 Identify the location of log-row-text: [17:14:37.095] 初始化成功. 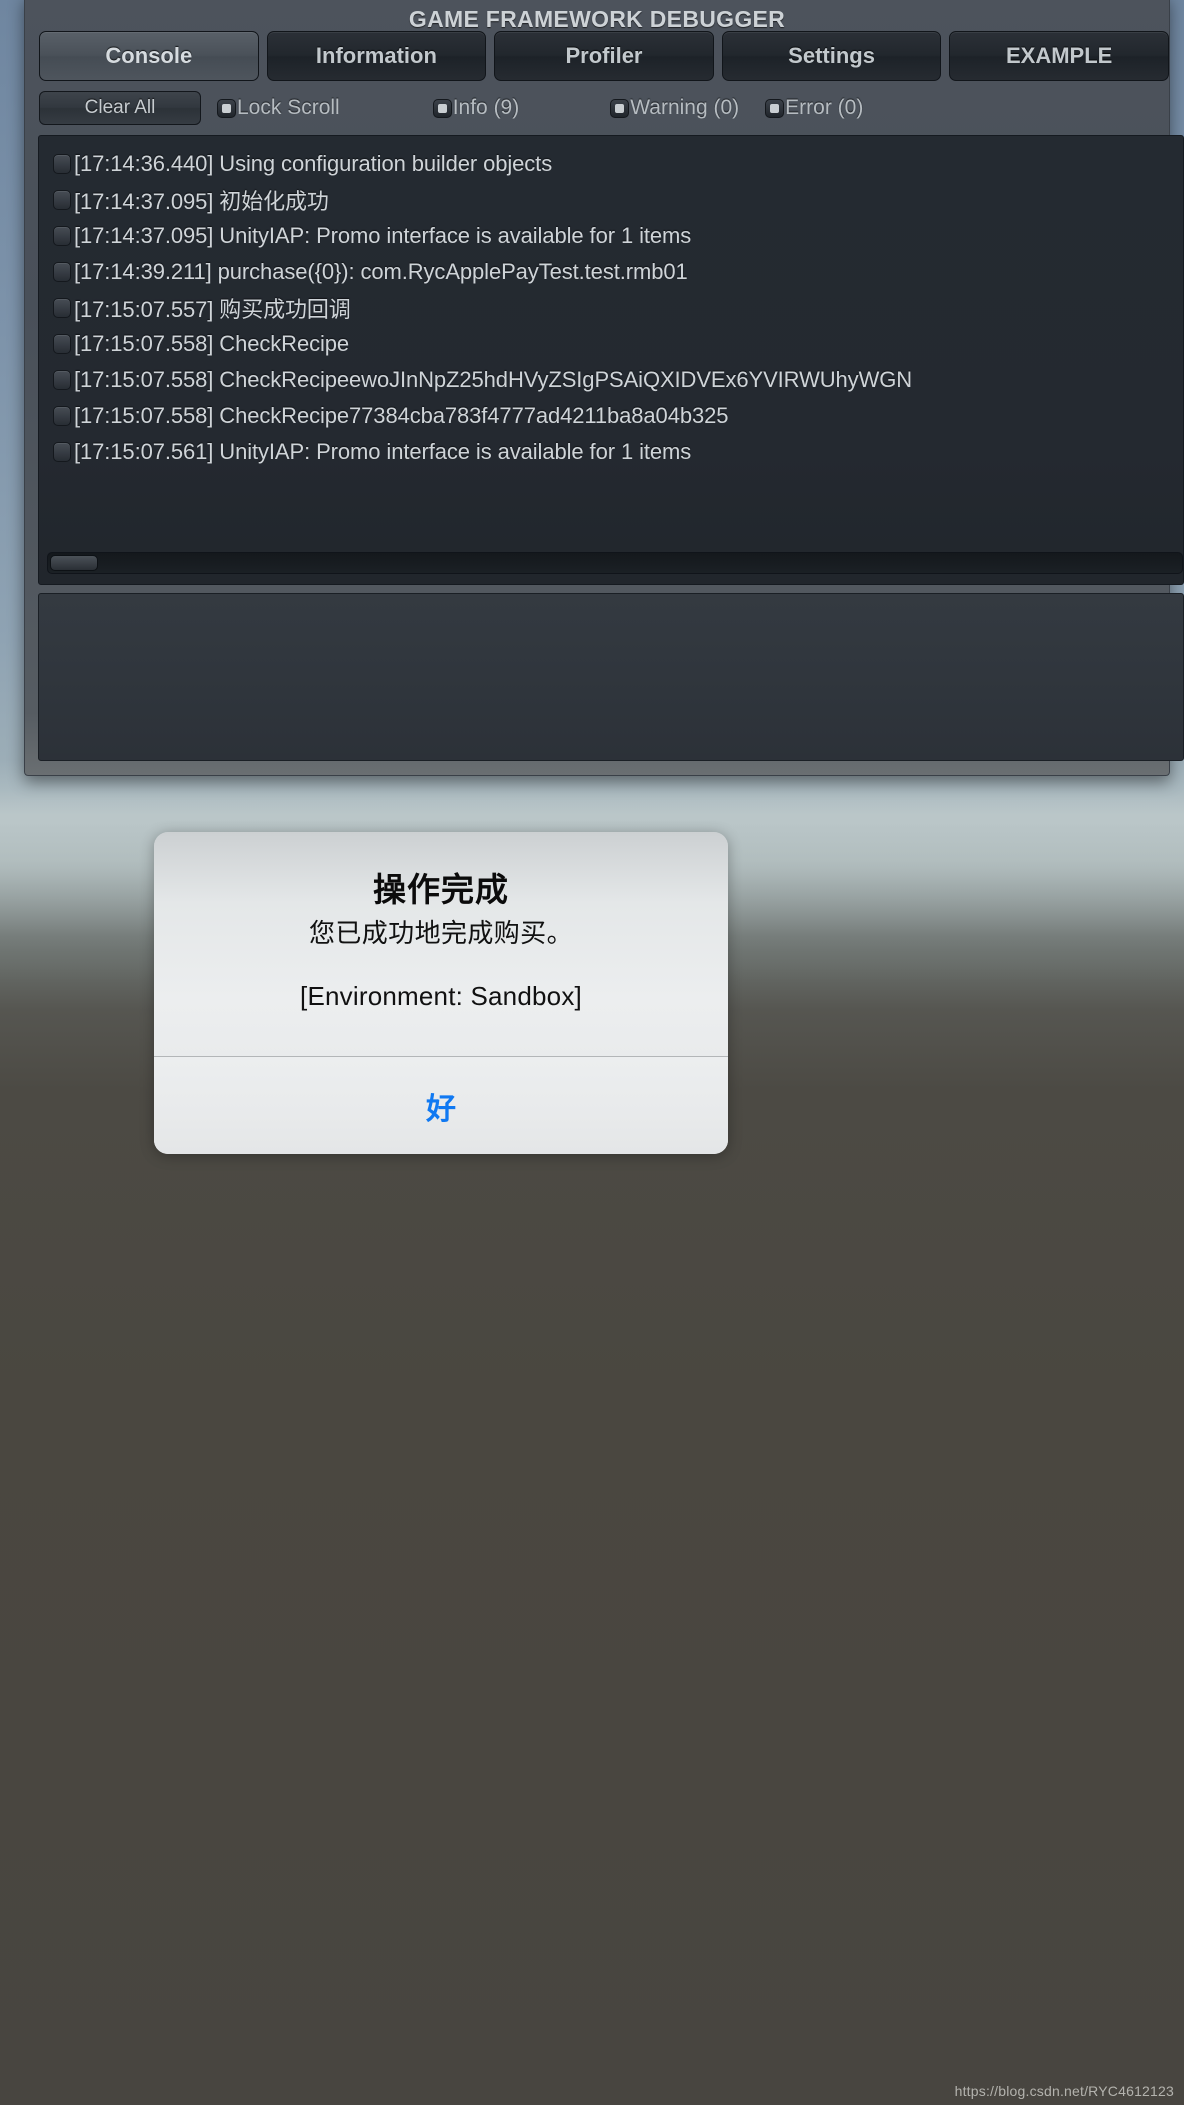
(201, 201).